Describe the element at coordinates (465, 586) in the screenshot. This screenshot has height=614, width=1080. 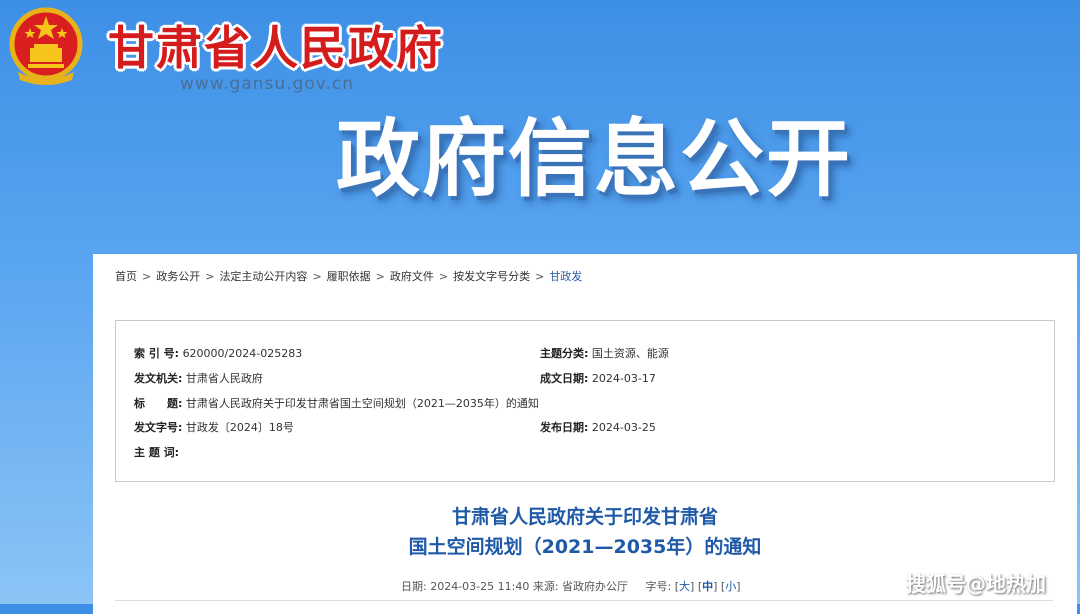
I see `document-date: 日期: 2024-03-25 11:40` at that location.